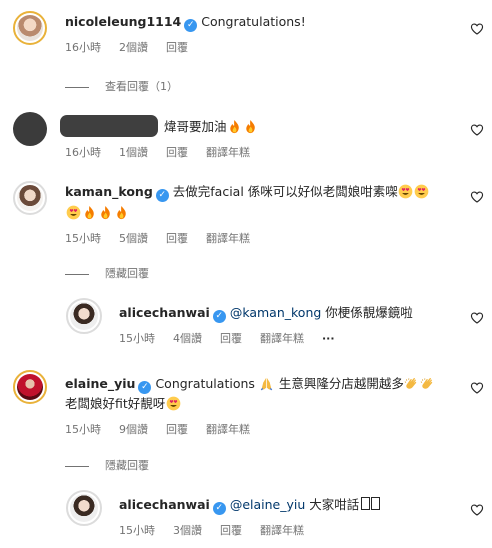  I want to click on comment-text: Congratulations!, so click(253, 21).